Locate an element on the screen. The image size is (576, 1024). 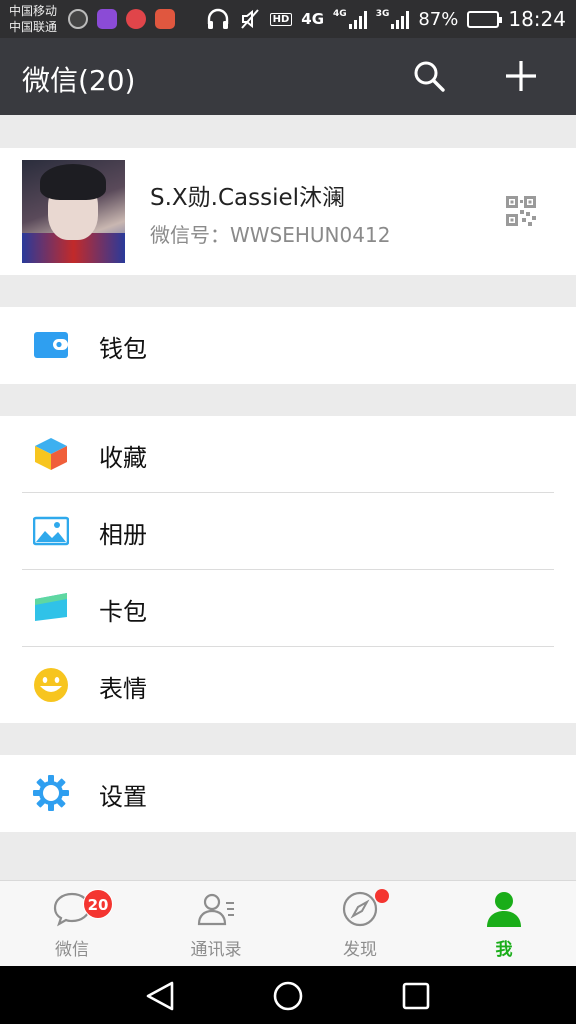
avatar is located at coordinates (73, 211).